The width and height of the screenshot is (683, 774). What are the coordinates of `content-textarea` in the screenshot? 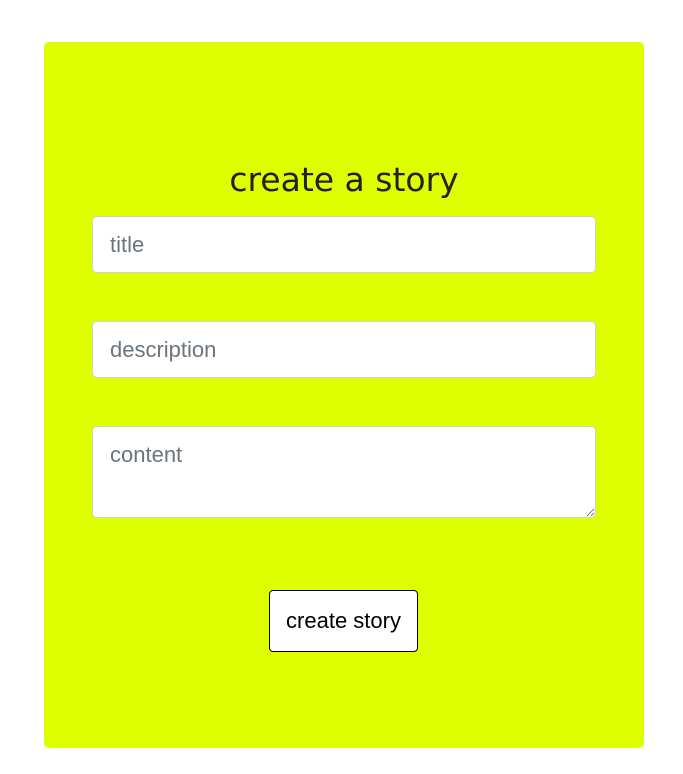 It's located at (344, 472).